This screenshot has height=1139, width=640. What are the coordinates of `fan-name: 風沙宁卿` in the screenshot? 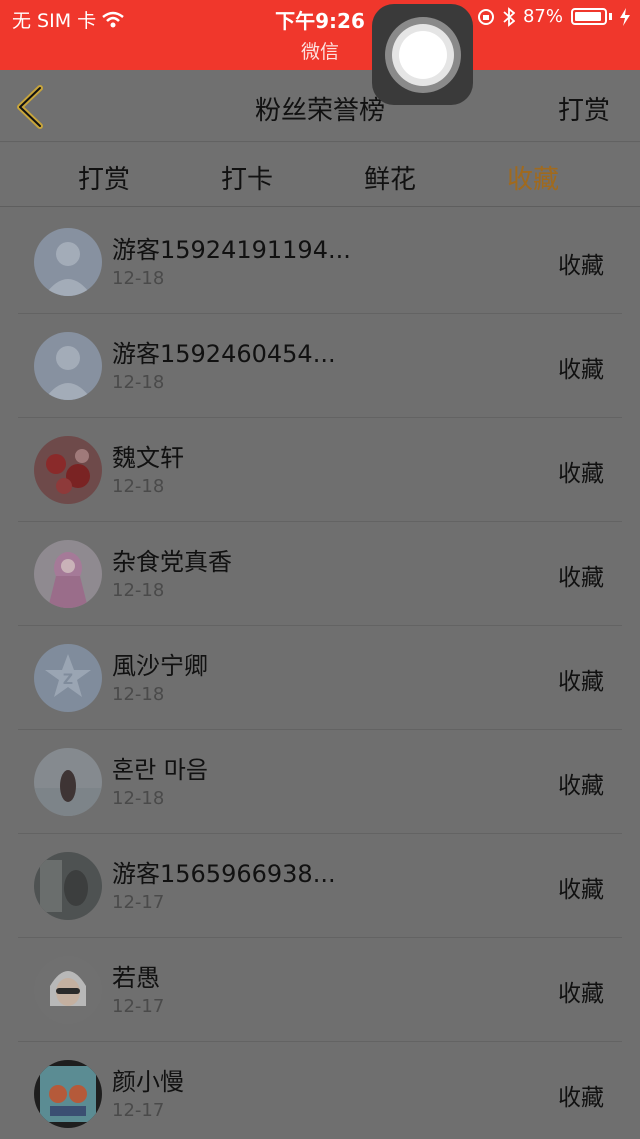 It's located at (160, 666).